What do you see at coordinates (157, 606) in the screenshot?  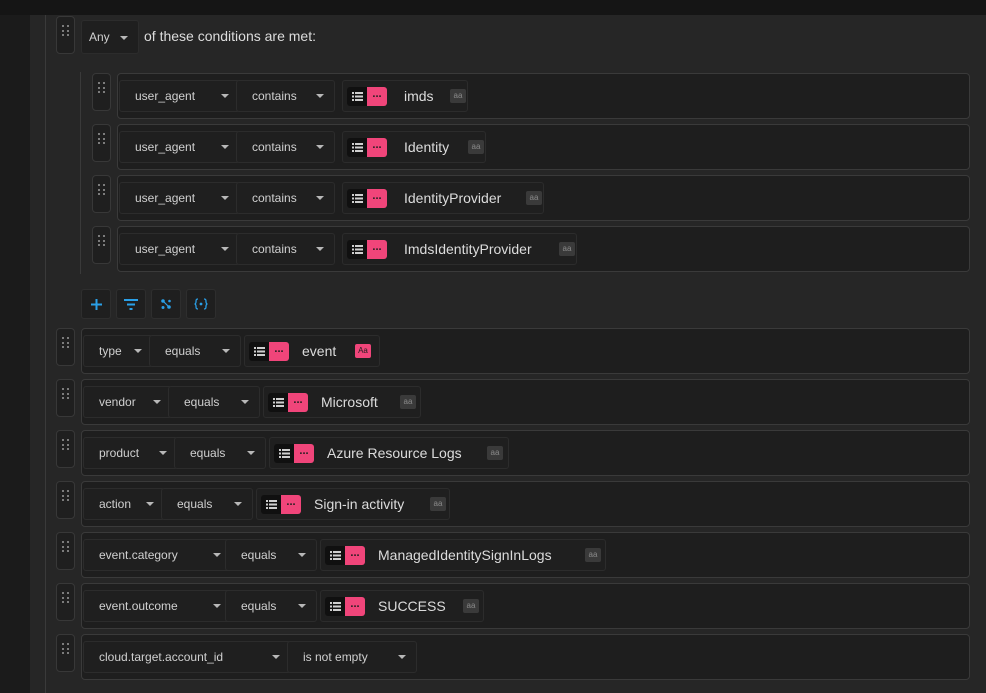 I see `field-select: event.outcome` at bounding box center [157, 606].